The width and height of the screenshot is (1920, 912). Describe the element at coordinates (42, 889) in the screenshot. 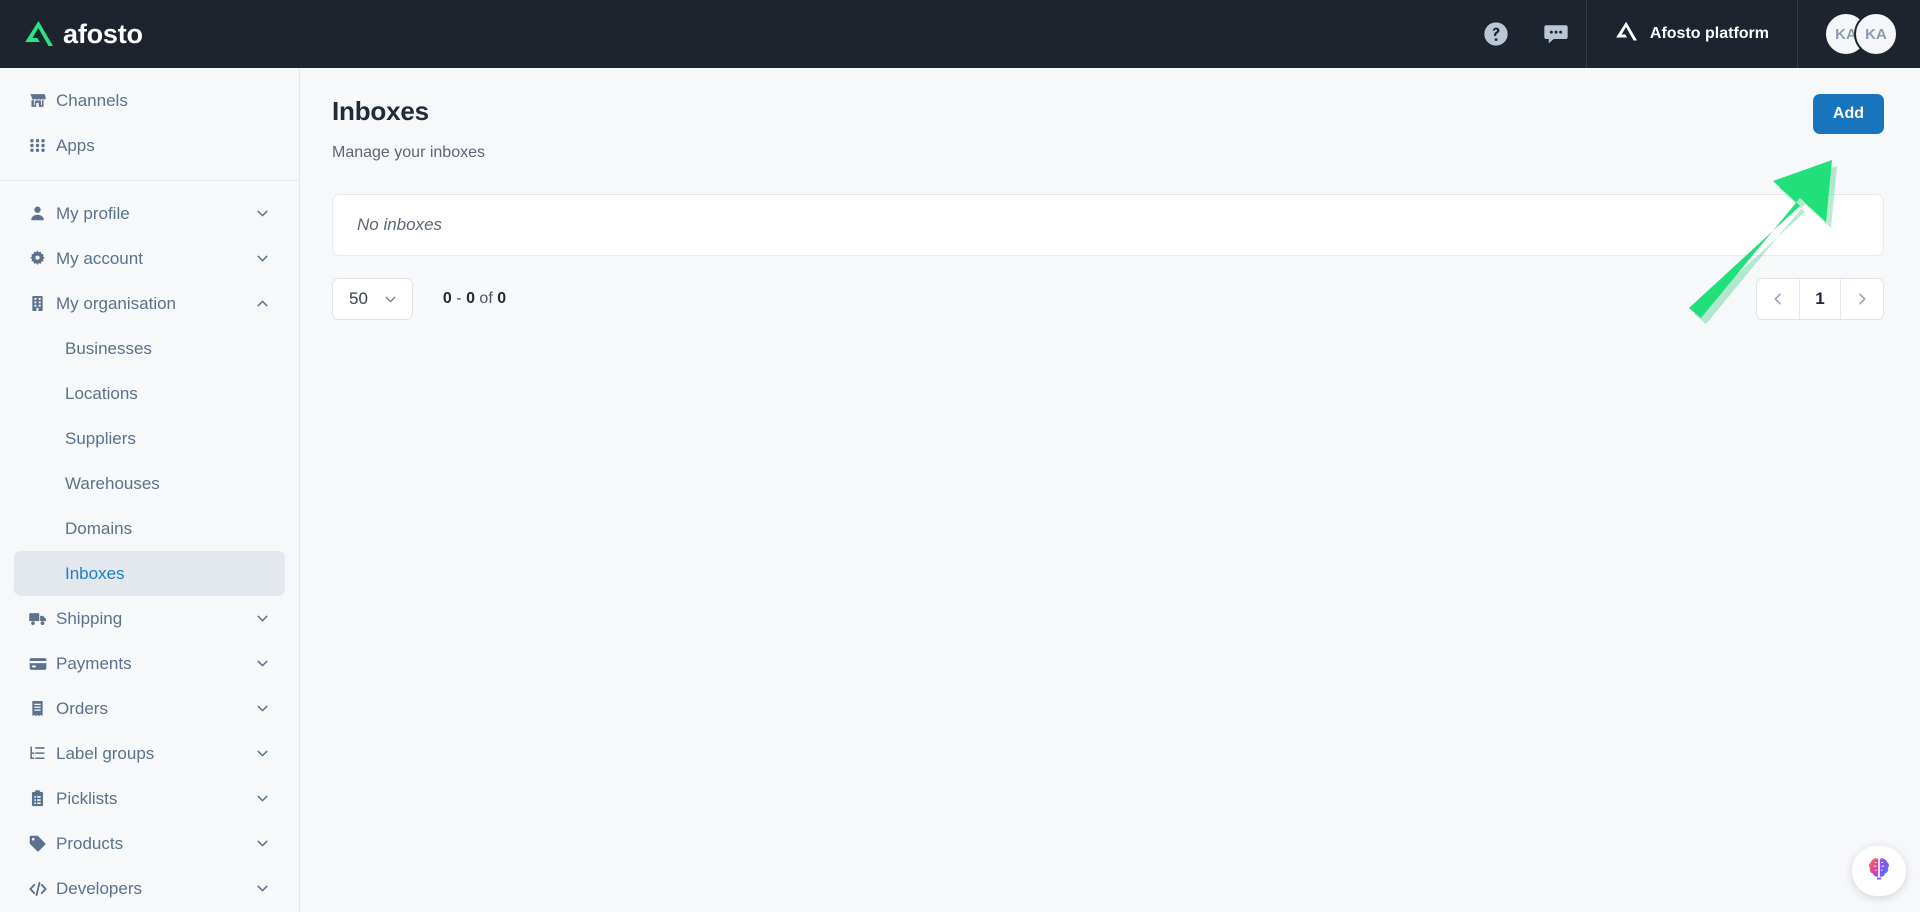

I see `code-icon` at that location.